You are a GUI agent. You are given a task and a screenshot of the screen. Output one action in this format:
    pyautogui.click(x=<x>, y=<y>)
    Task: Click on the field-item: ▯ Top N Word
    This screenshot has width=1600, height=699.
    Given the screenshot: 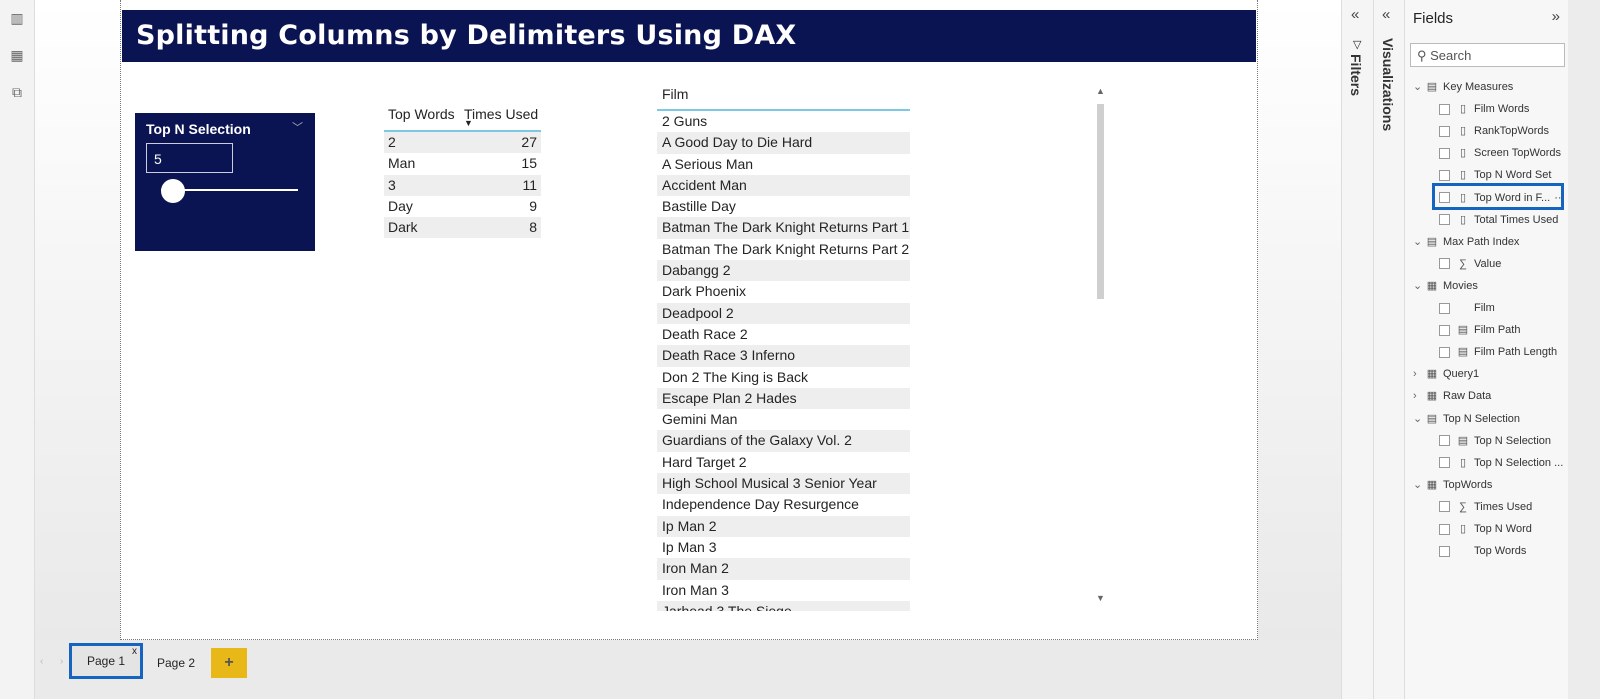 What is the action you would take?
    pyautogui.click(x=1485, y=529)
    